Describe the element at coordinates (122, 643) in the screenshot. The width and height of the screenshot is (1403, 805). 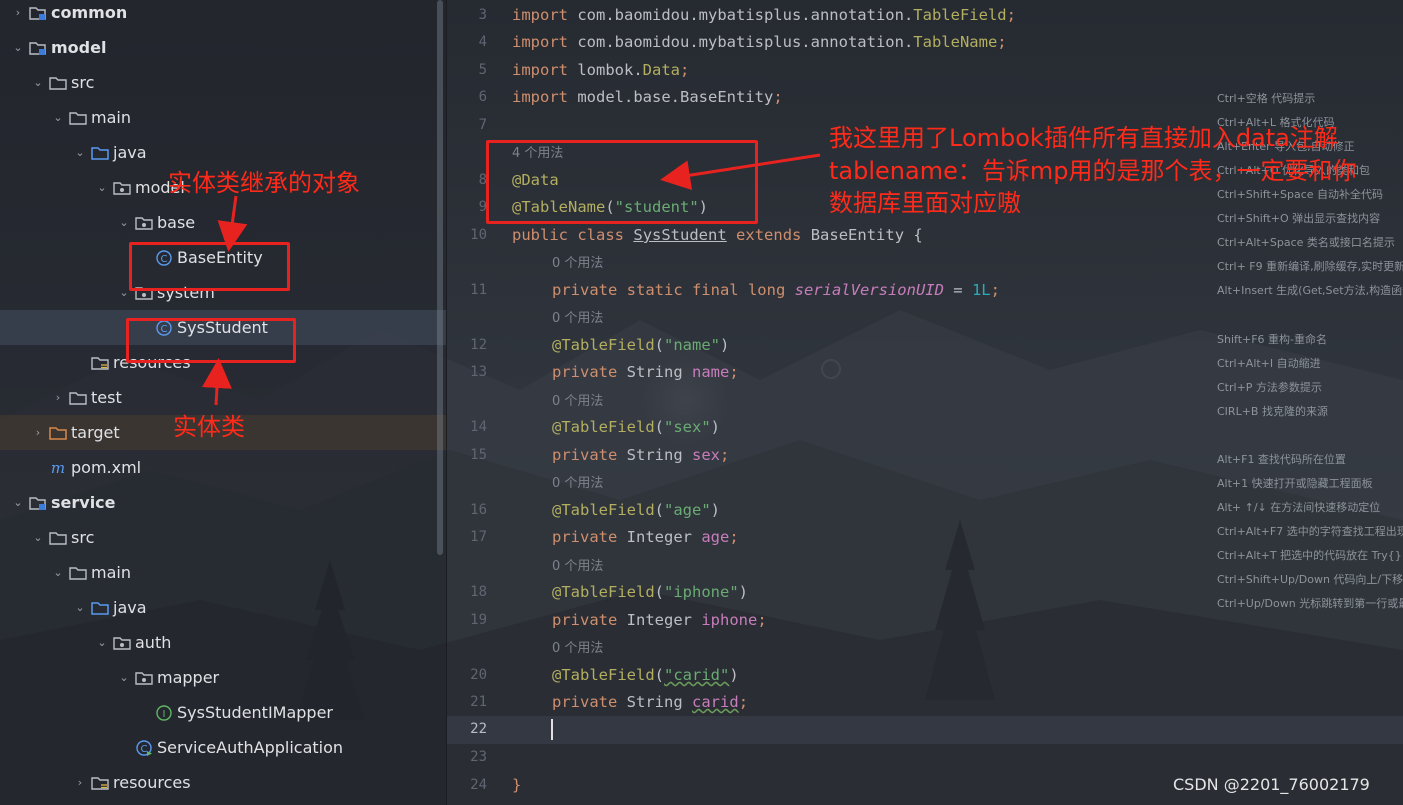
I see `package-icon` at that location.